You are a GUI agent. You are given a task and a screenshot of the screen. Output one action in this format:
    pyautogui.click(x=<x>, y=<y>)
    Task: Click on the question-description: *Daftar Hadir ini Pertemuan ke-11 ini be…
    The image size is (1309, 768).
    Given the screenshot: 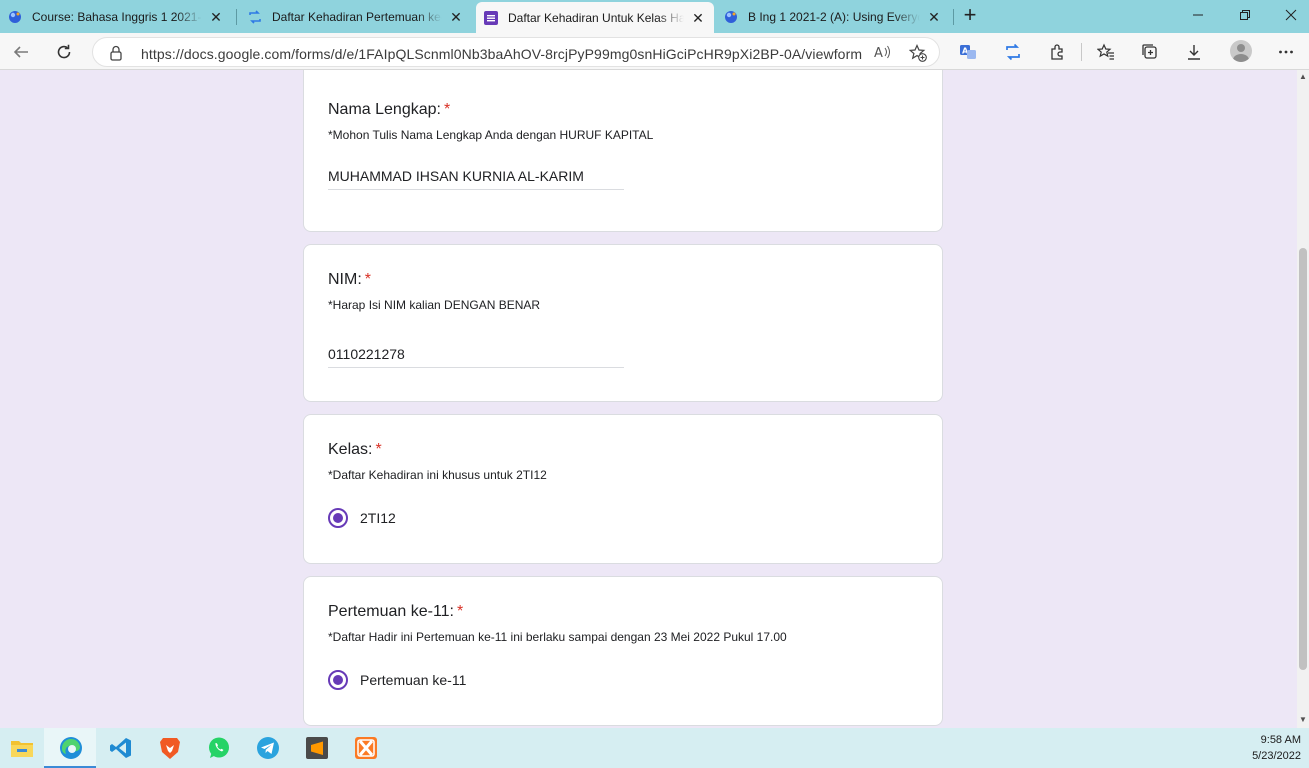 What is the action you would take?
    pyautogui.click(x=557, y=637)
    